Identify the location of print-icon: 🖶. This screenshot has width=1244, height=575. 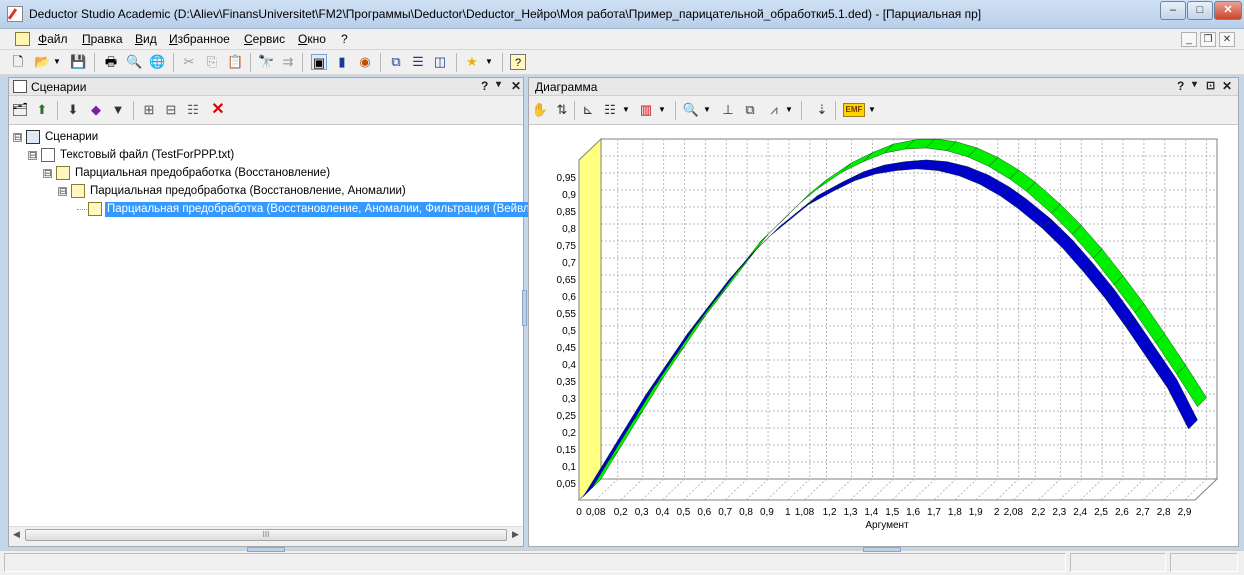
(111, 62).